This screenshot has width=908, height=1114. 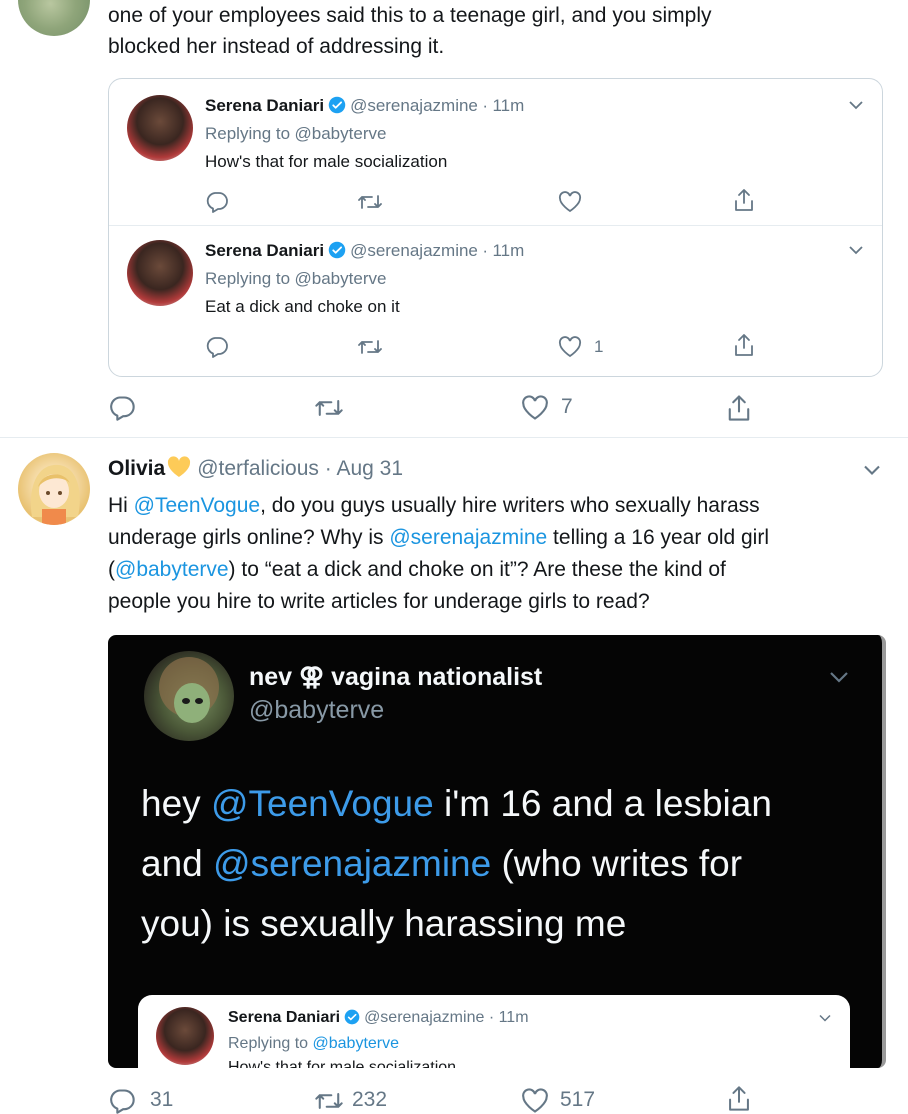 What do you see at coordinates (454, 437) in the screenshot?
I see `tweet-divider` at bounding box center [454, 437].